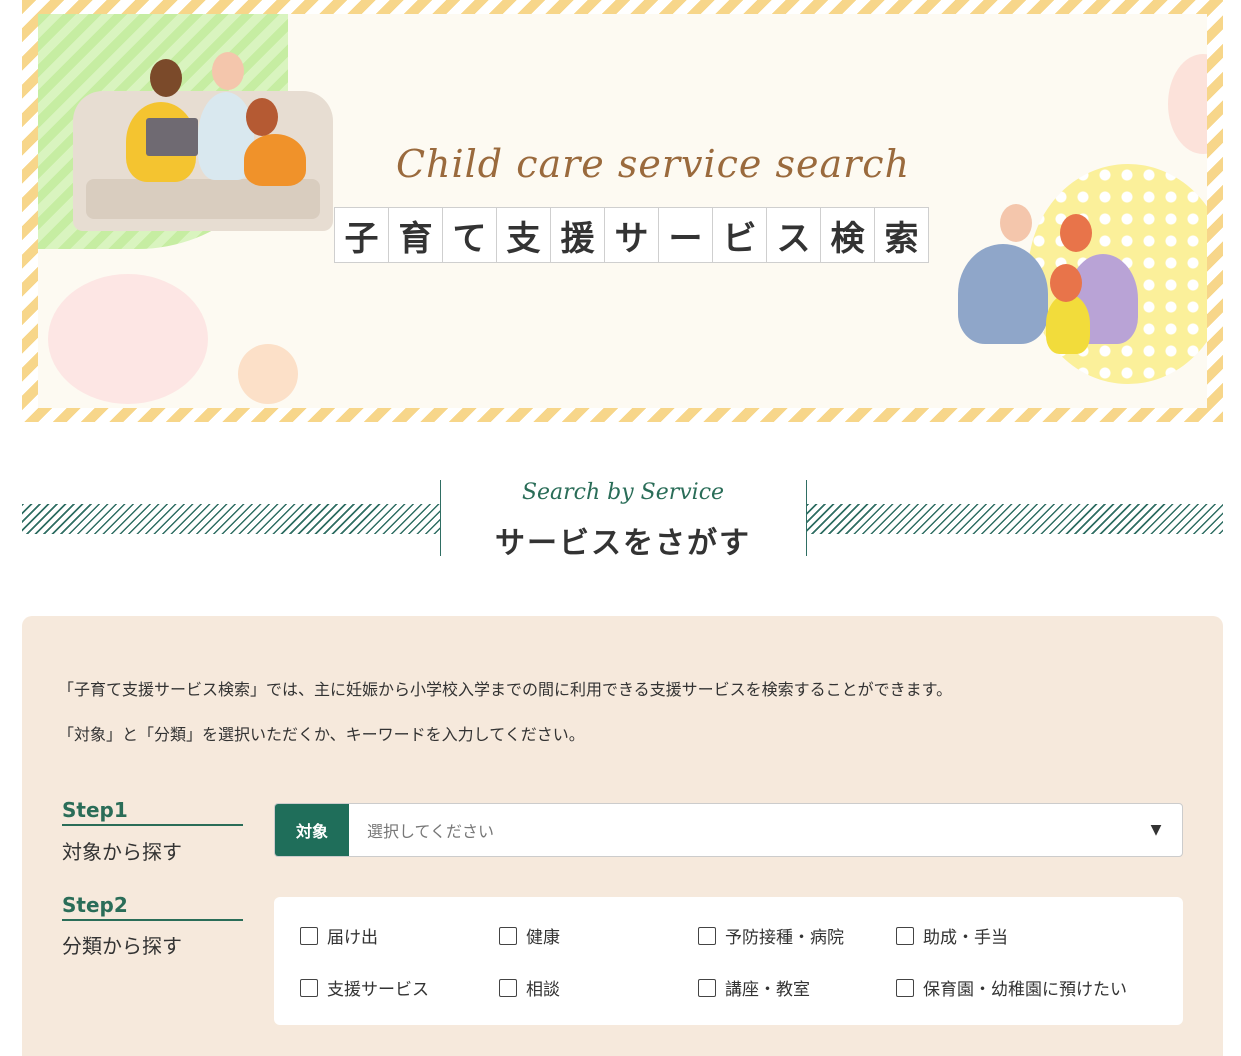 The image size is (1241, 1056). Describe the element at coordinates (767, 990) in the screenshot. I see `category-label: 講座・教室` at that location.